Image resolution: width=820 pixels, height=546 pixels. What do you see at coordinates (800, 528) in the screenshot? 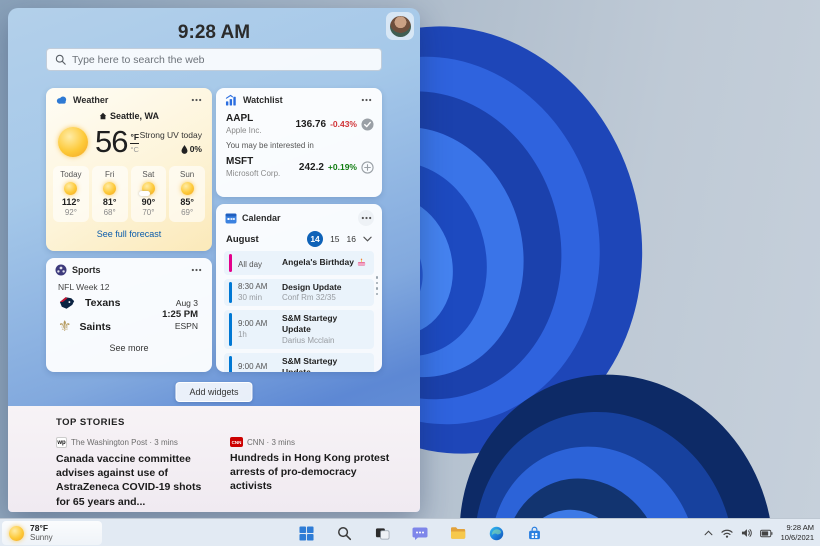
I see `taskbar-time: 9:28 AM` at bounding box center [800, 528].